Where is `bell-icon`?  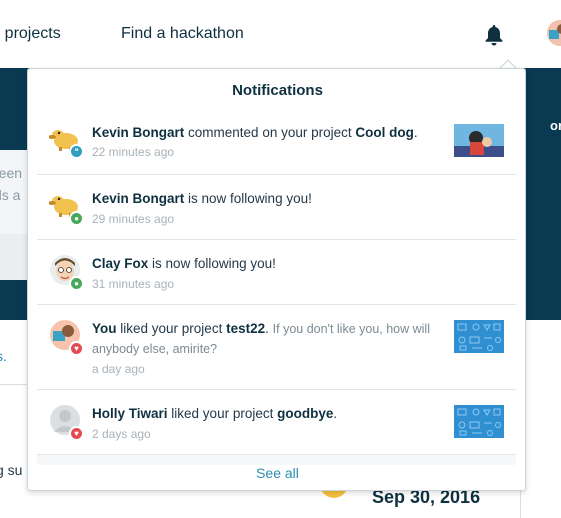 bell-icon is located at coordinates (494, 35).